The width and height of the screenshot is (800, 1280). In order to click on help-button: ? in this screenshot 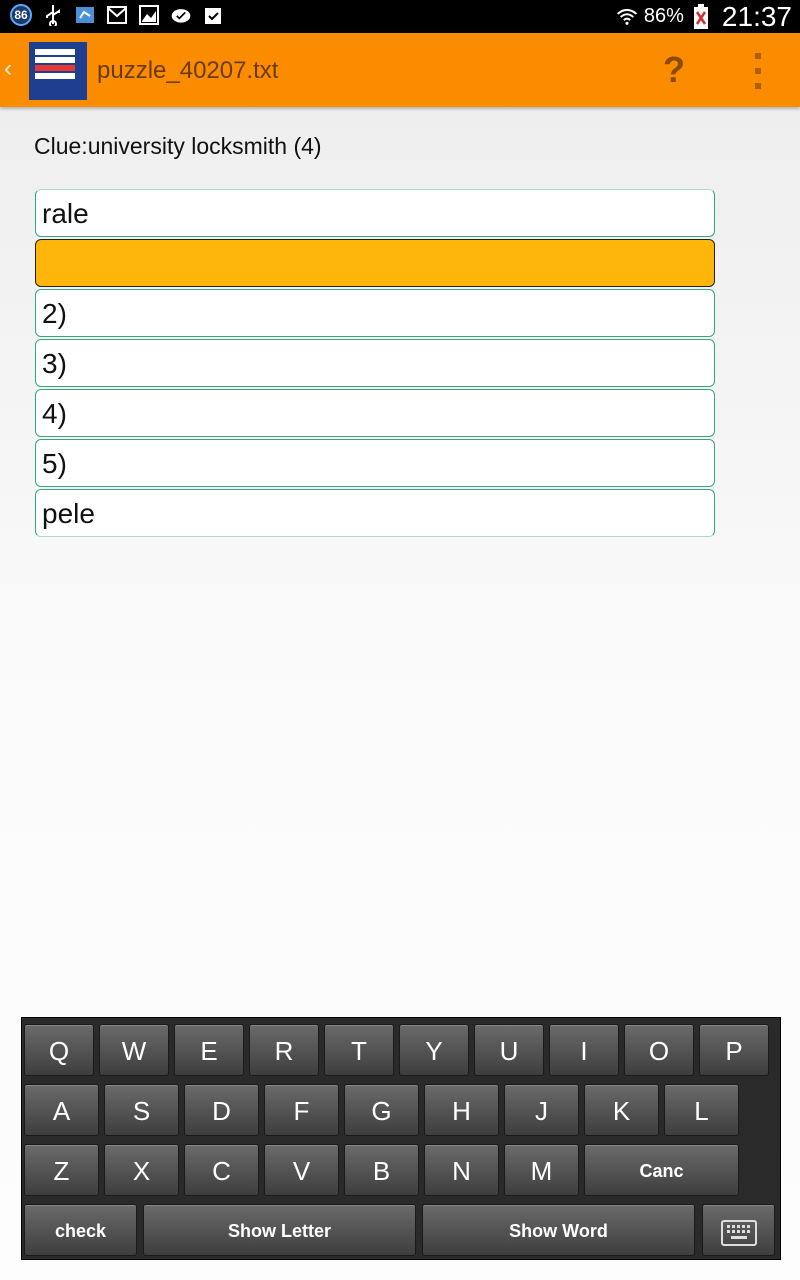, I will do `click(674, 69)`.